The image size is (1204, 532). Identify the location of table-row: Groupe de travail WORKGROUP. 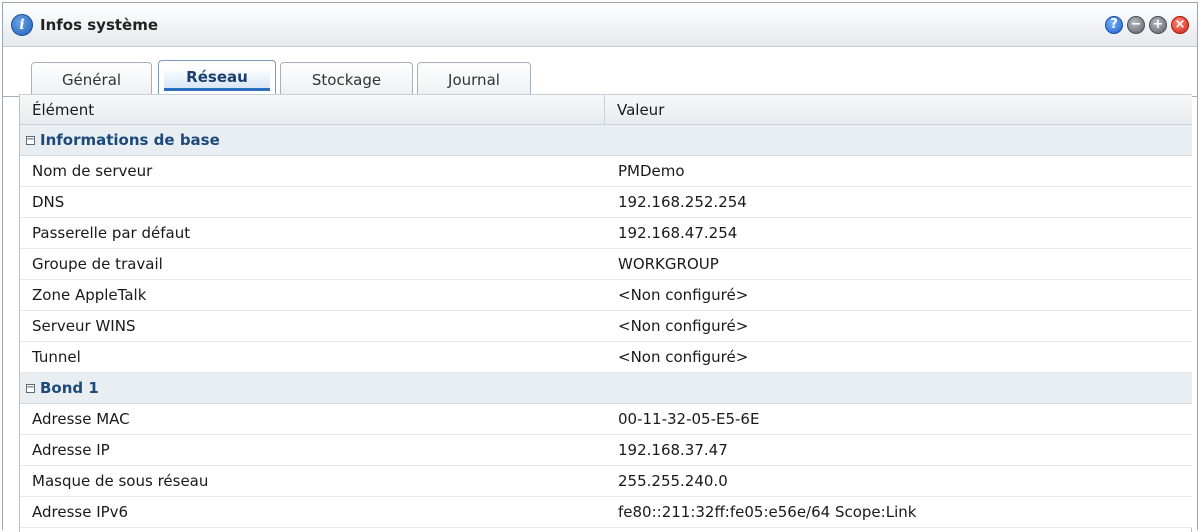
(606, 264).